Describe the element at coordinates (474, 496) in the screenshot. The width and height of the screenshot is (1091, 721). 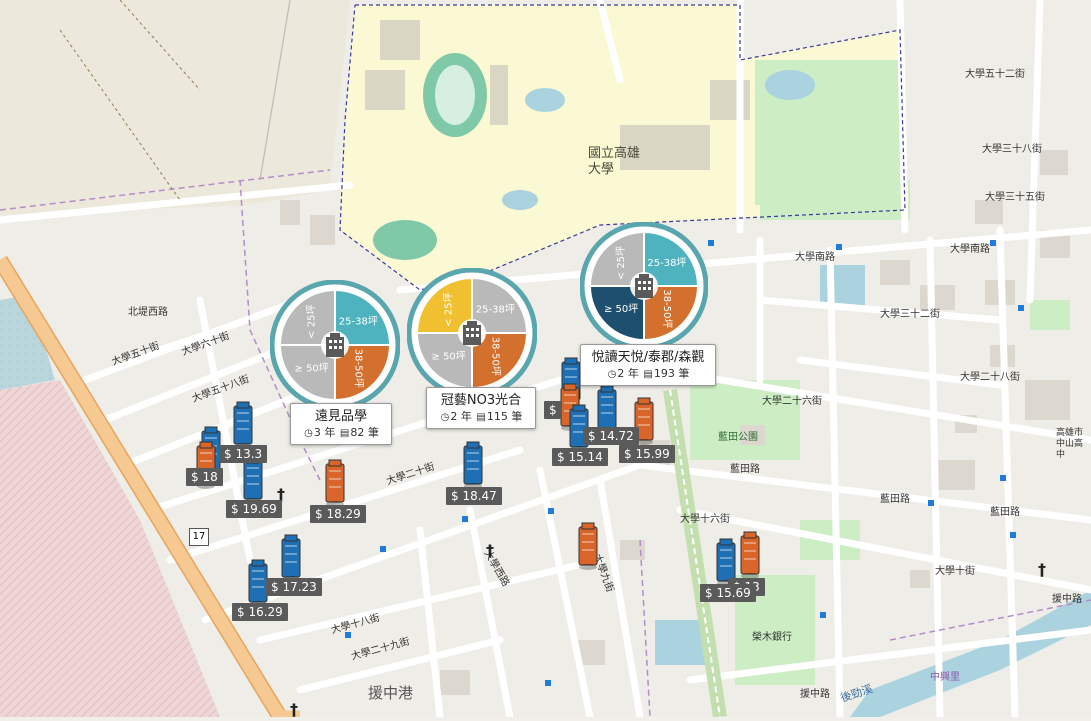
I see `price-tag: $ 18.47` at that location.